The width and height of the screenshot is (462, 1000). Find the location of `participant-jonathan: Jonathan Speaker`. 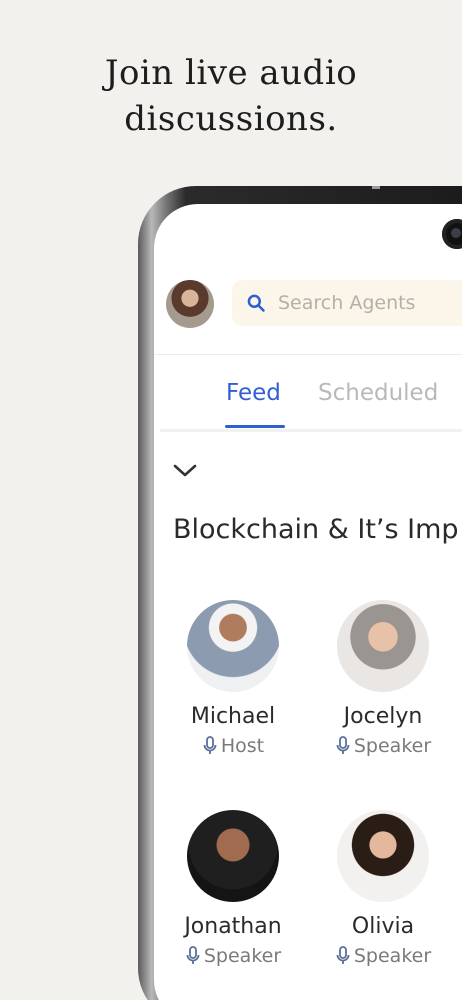

participant-jonathan: Jonathan Speaker is located at coordinates (233, 888).